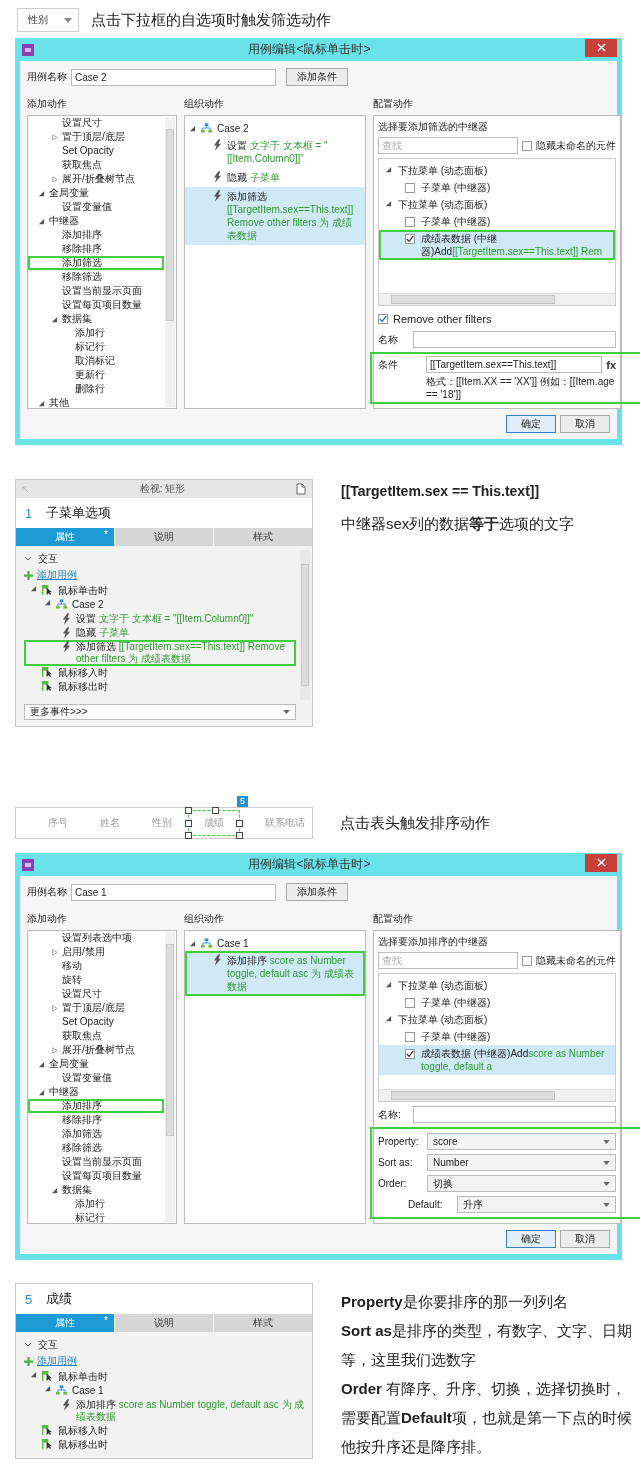 This screenshot has height=1467, width=640. Describe the element at coordinates (96, 319) in the screenshot. I see `action-item: 数据集` at that location.